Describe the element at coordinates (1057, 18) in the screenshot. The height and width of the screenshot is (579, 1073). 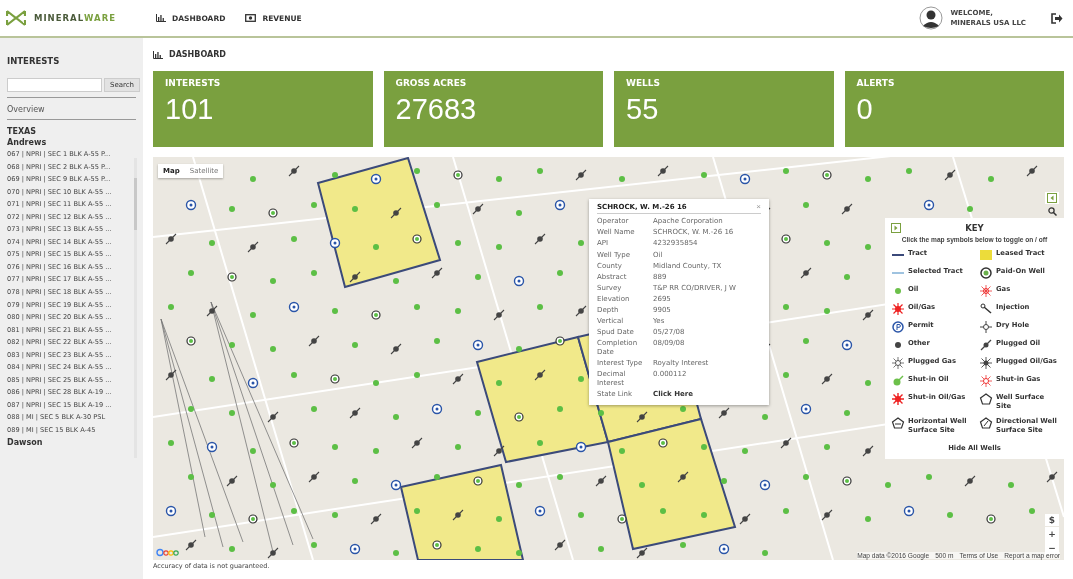
I see `logout-icon` at that location.